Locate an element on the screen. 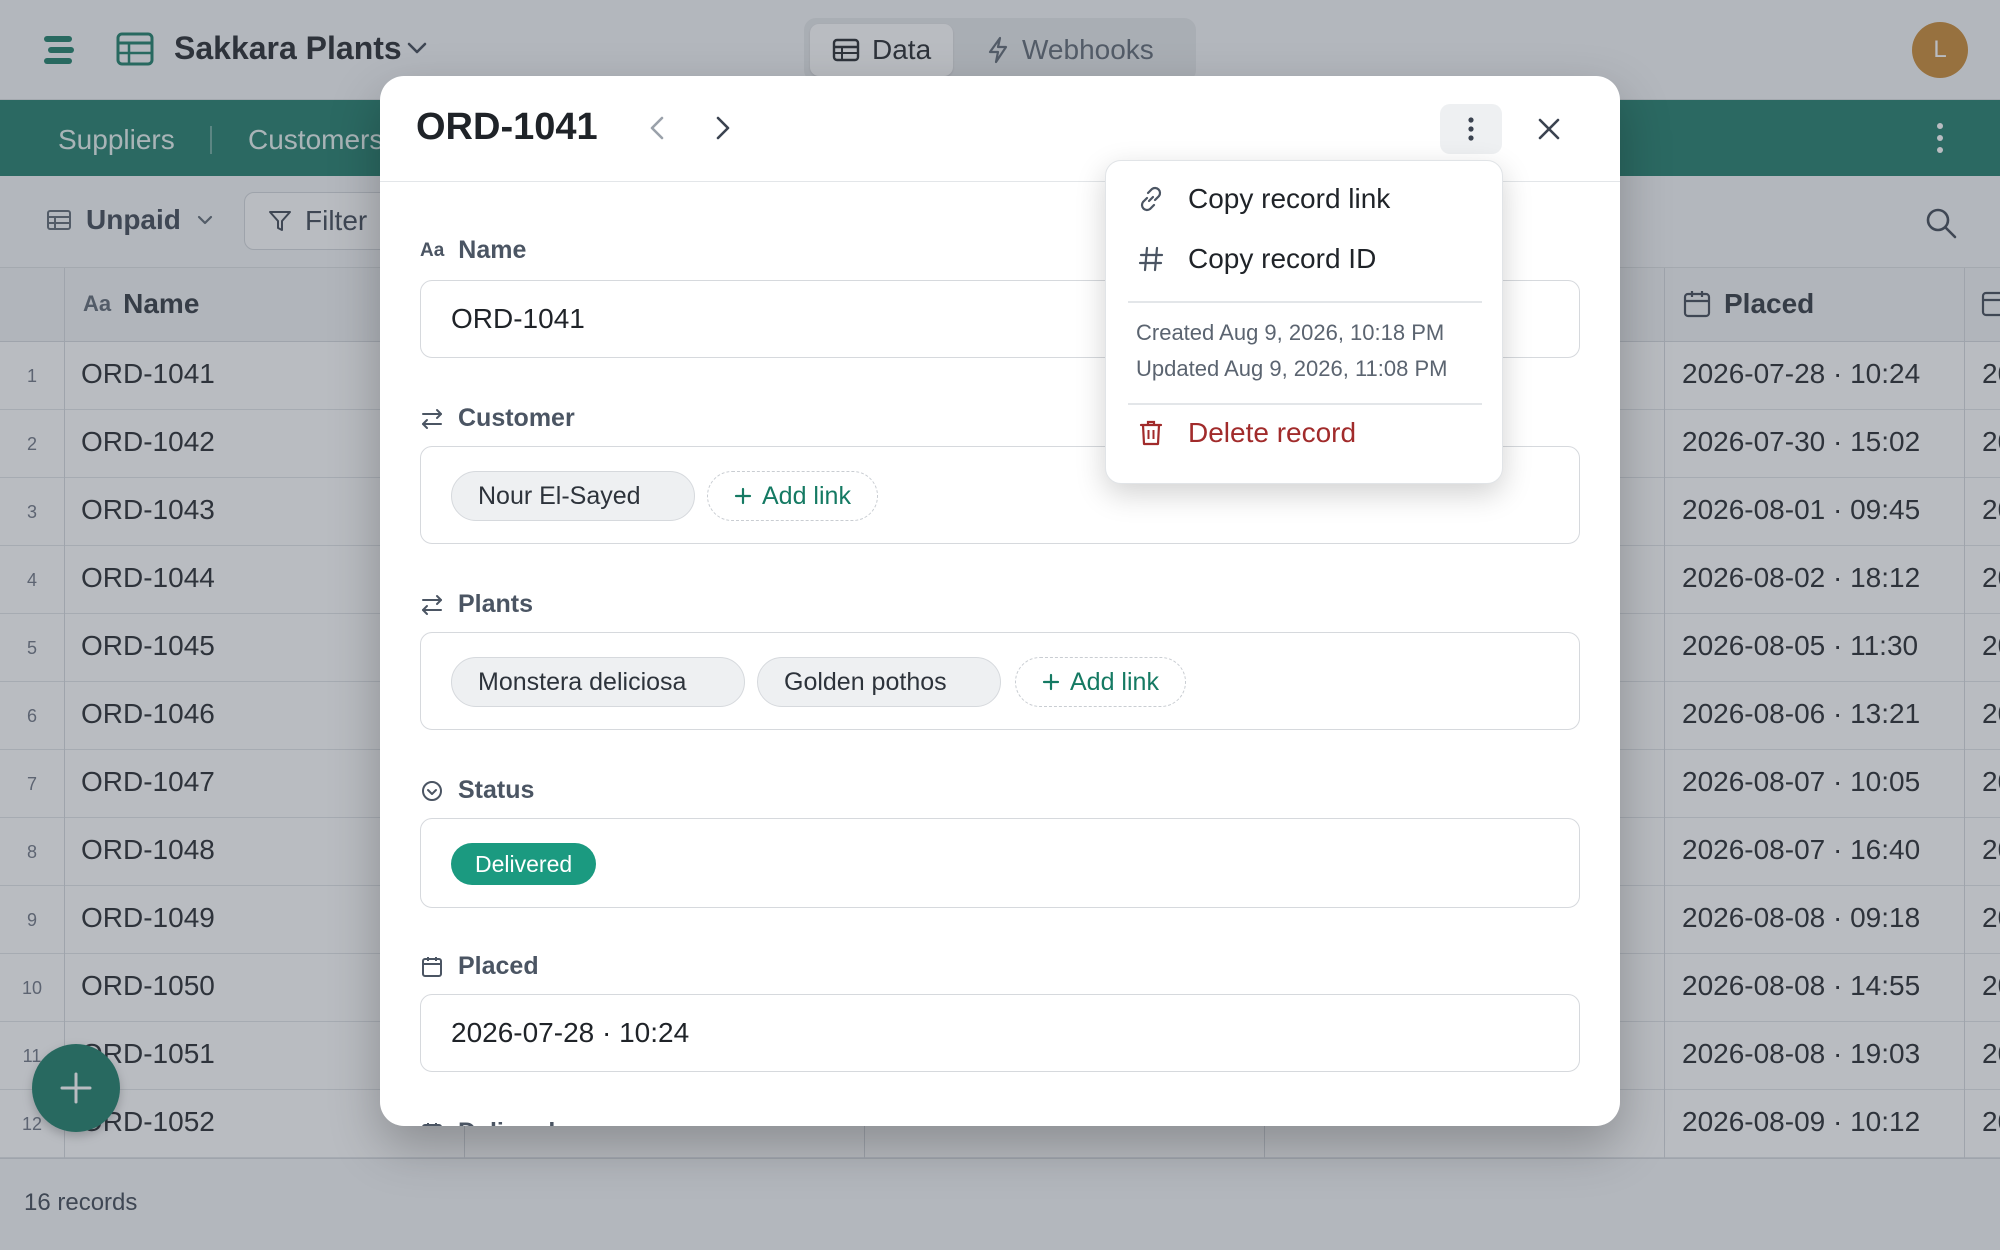 The image size is (2000, 1250). field-label-text: Customer is located at coordinates (516, 418).